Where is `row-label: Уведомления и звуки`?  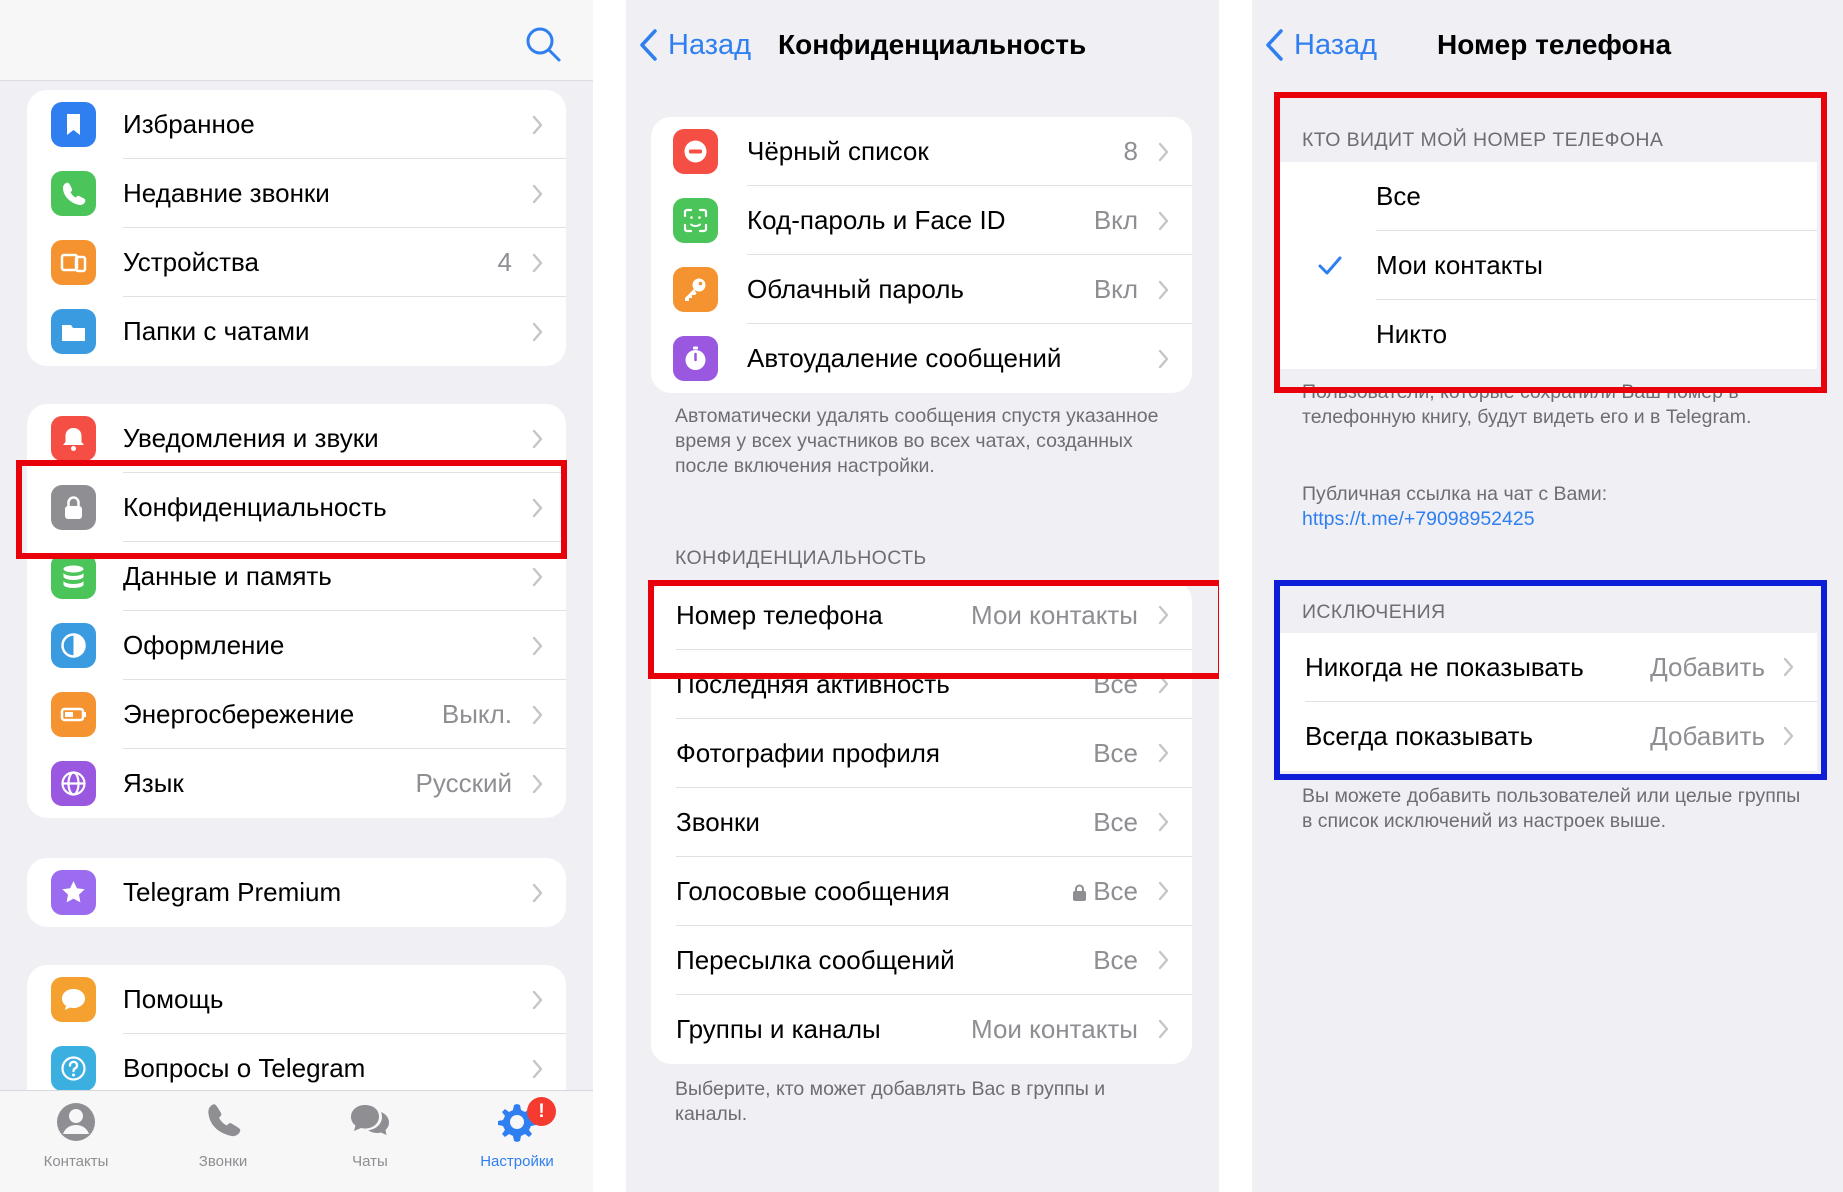 row-label: Уведомления и звуки is located at coordinates (251, 438).